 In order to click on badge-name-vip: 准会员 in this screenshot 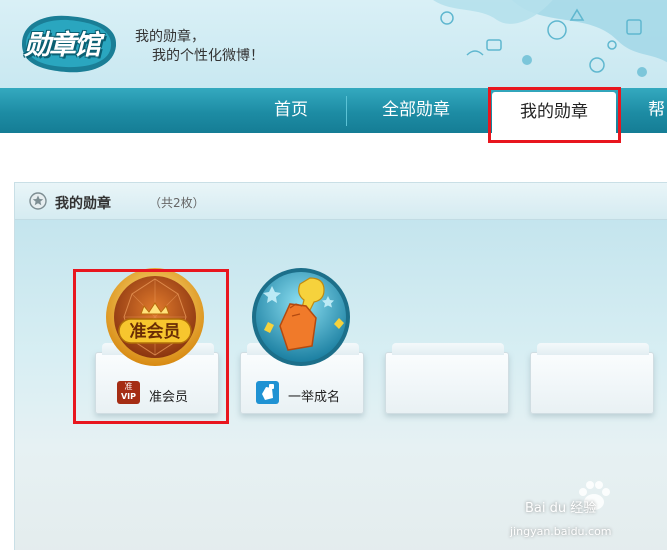, I will do `click(168, 395)`.